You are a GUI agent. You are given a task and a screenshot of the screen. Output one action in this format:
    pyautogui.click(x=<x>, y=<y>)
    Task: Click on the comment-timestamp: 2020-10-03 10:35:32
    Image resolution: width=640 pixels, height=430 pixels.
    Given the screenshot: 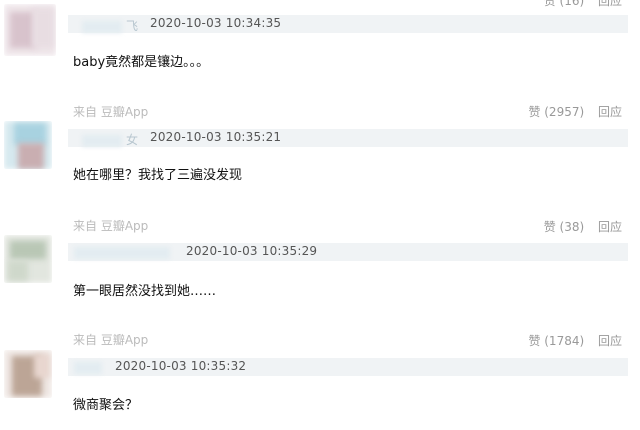 What is the action you would take?
    pyautogui.click(x=181, y=366)
    